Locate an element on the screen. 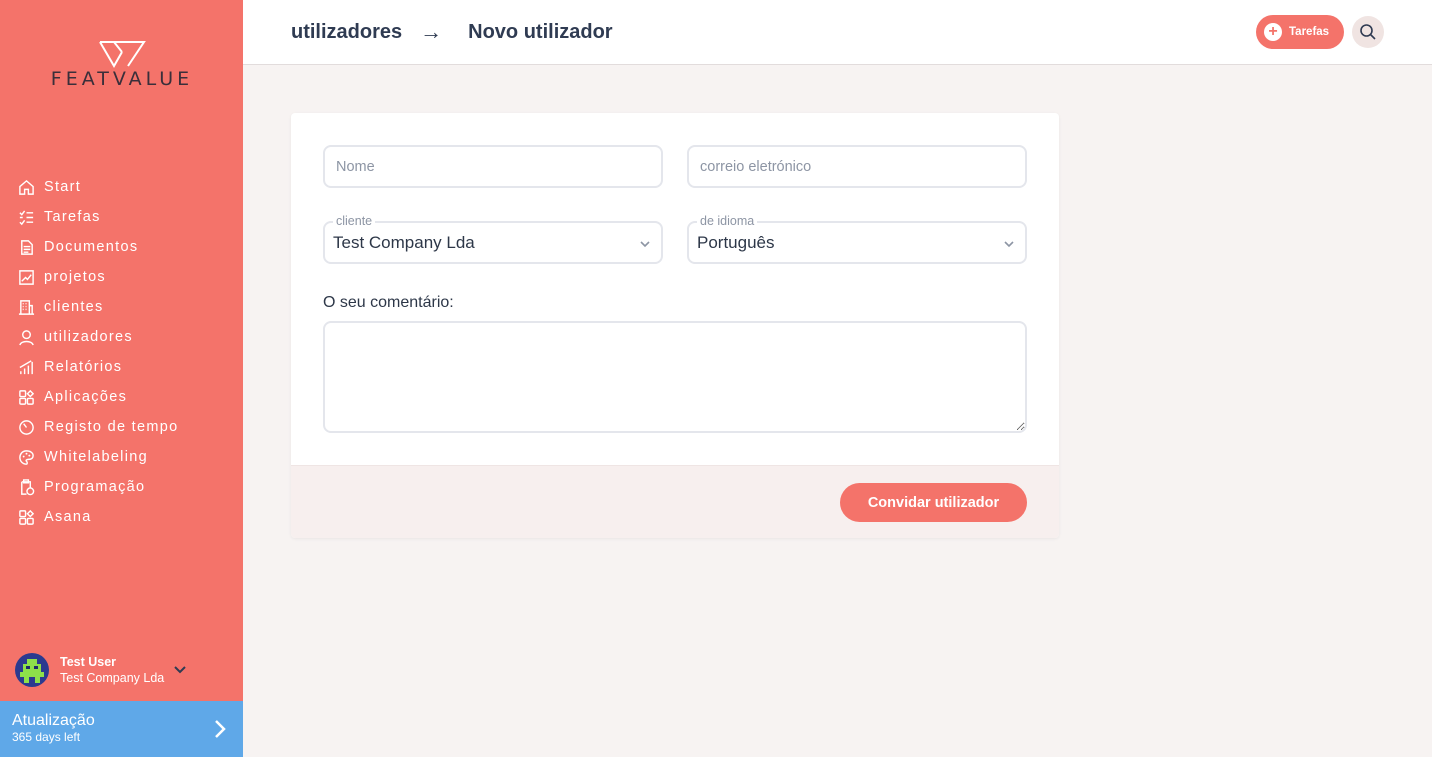 The image size is (1432, 757). page-title: Novo utilizador is located at coordinates (540, 31).